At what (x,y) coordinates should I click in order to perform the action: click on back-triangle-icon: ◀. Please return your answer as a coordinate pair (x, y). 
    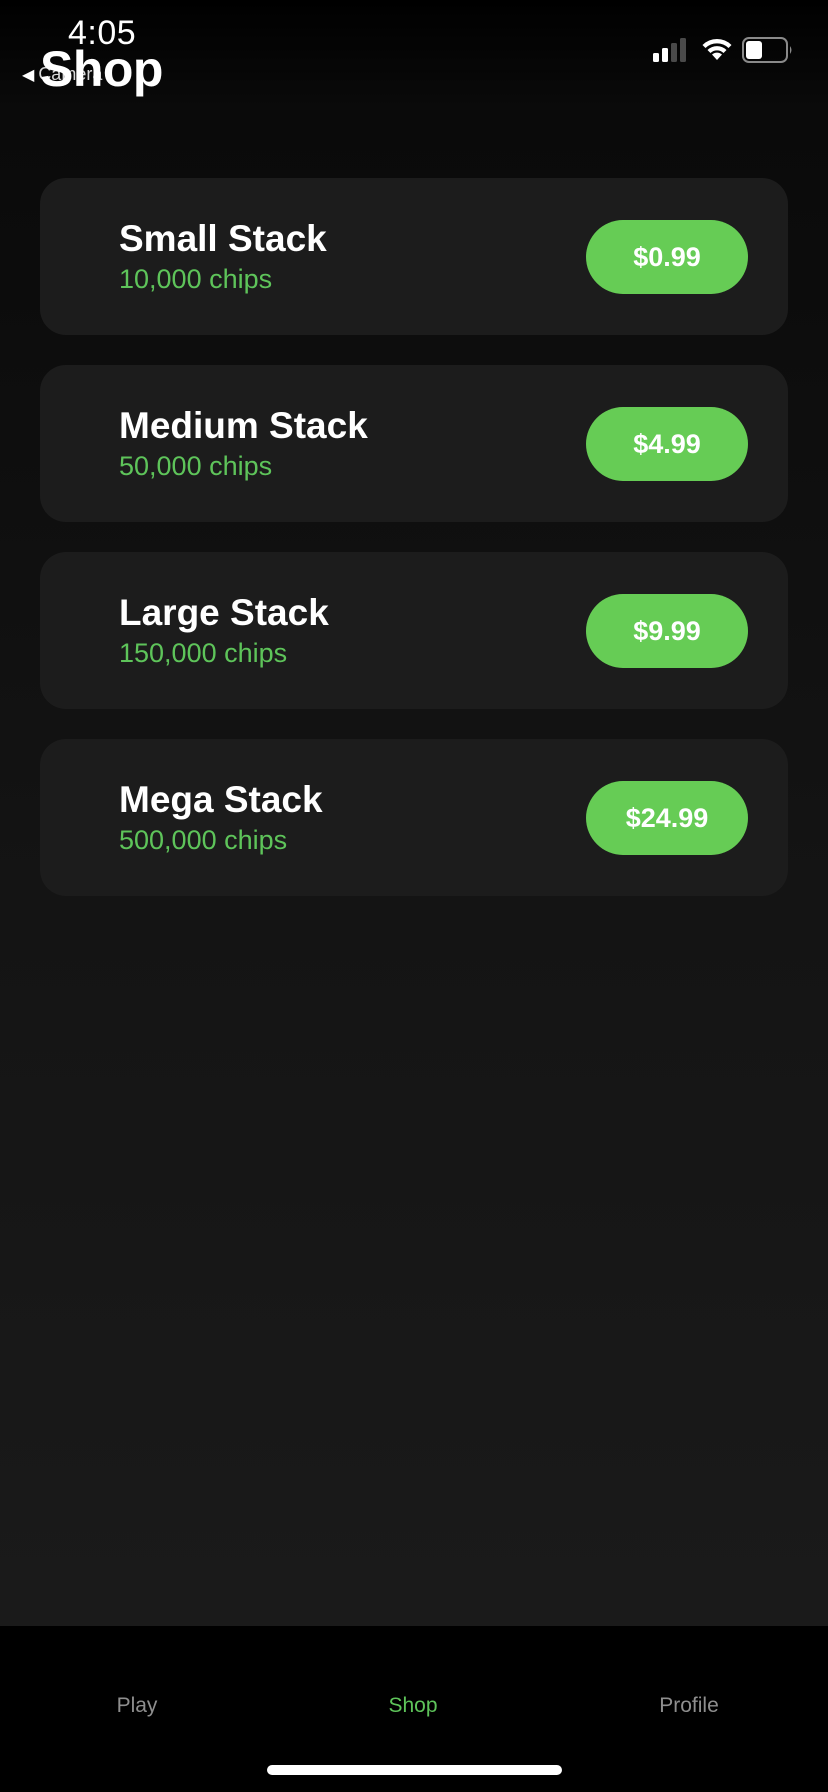
    Looking at the image, I should click on (28, 75).